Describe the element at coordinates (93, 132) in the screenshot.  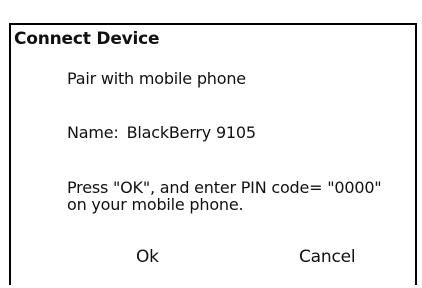
I see `device-name-label: Name:` at that location.